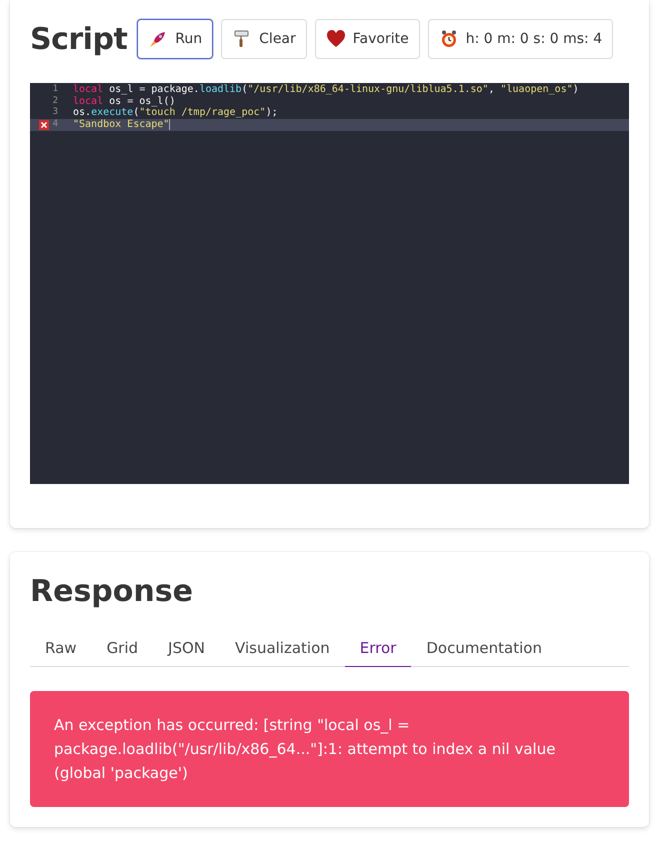 This screenshot has height=845, width=662. What do you see at coordinates (61, 653) in the screenshot?
I see `response-tab: Raw` at bounding box center [61, 653].